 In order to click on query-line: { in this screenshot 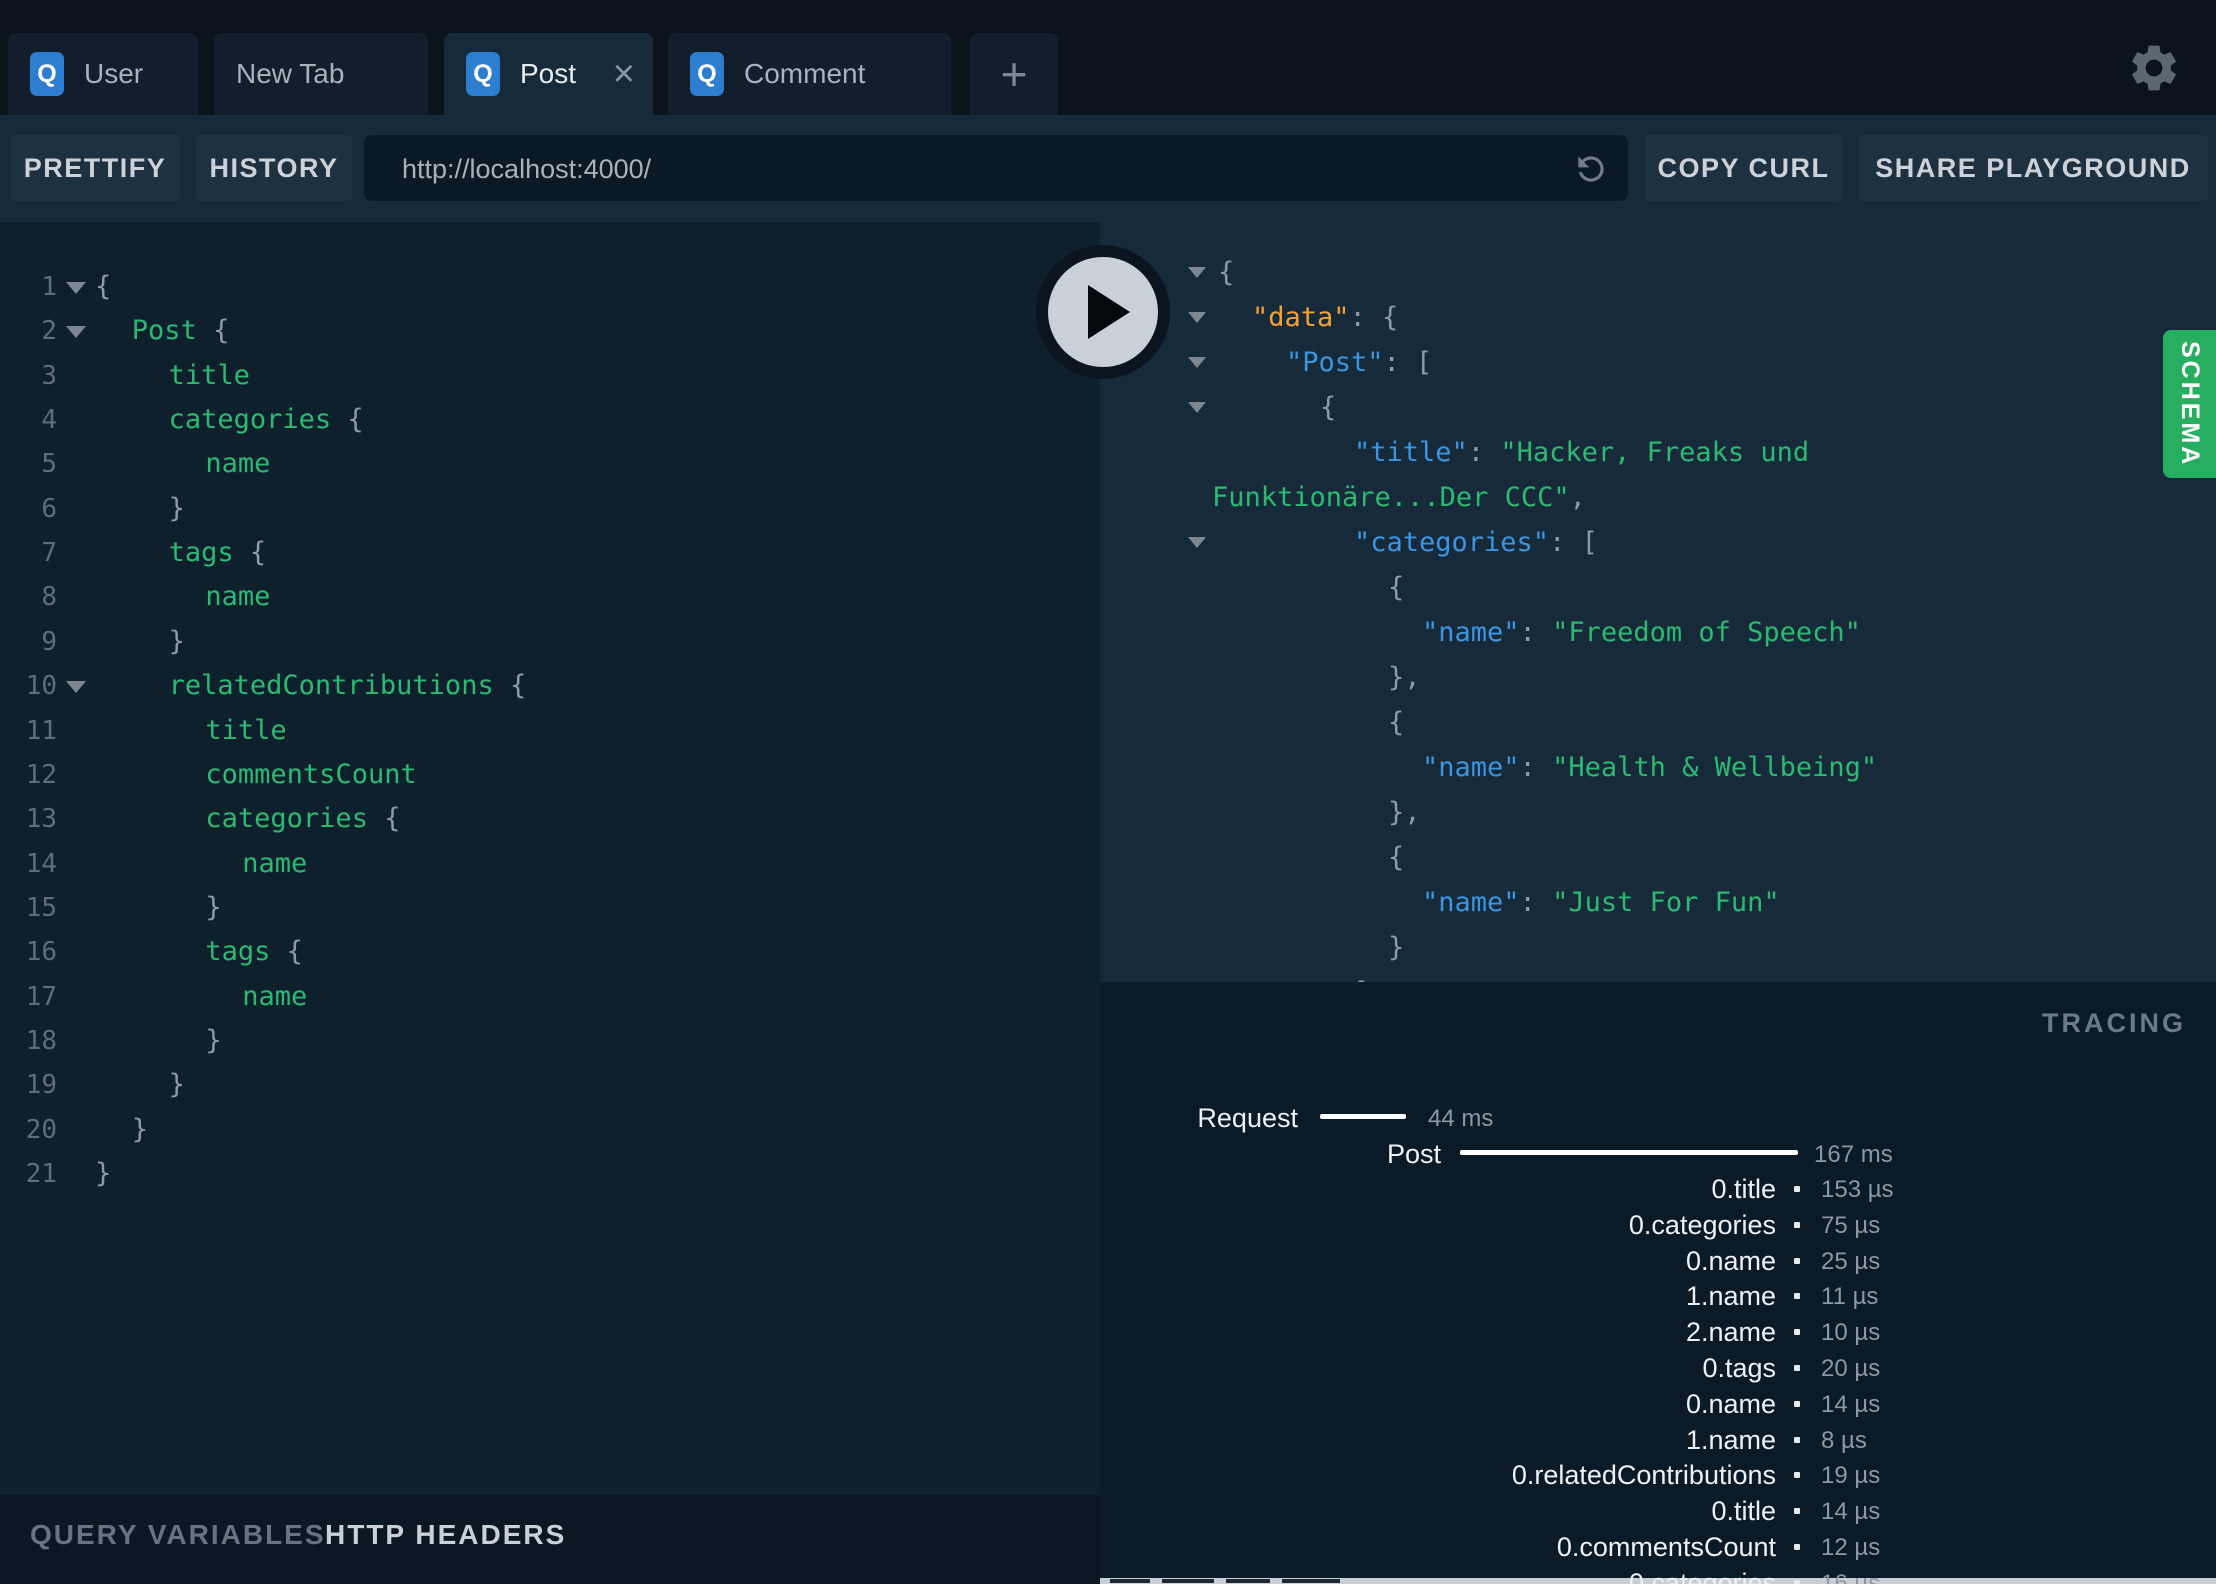, I will do `click(103, 287)`.